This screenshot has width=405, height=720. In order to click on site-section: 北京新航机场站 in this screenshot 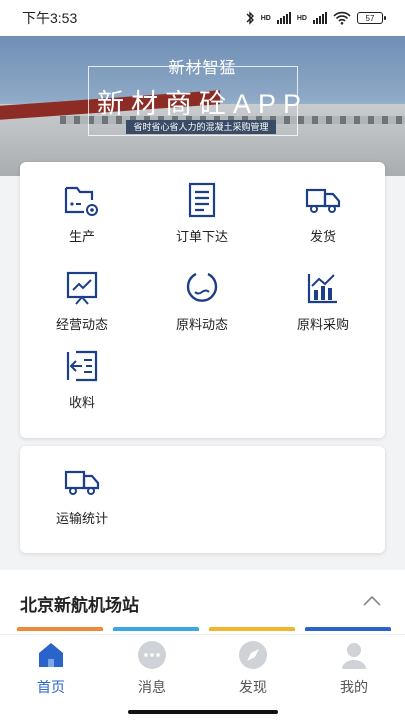, I will do `click(202, 602)`.